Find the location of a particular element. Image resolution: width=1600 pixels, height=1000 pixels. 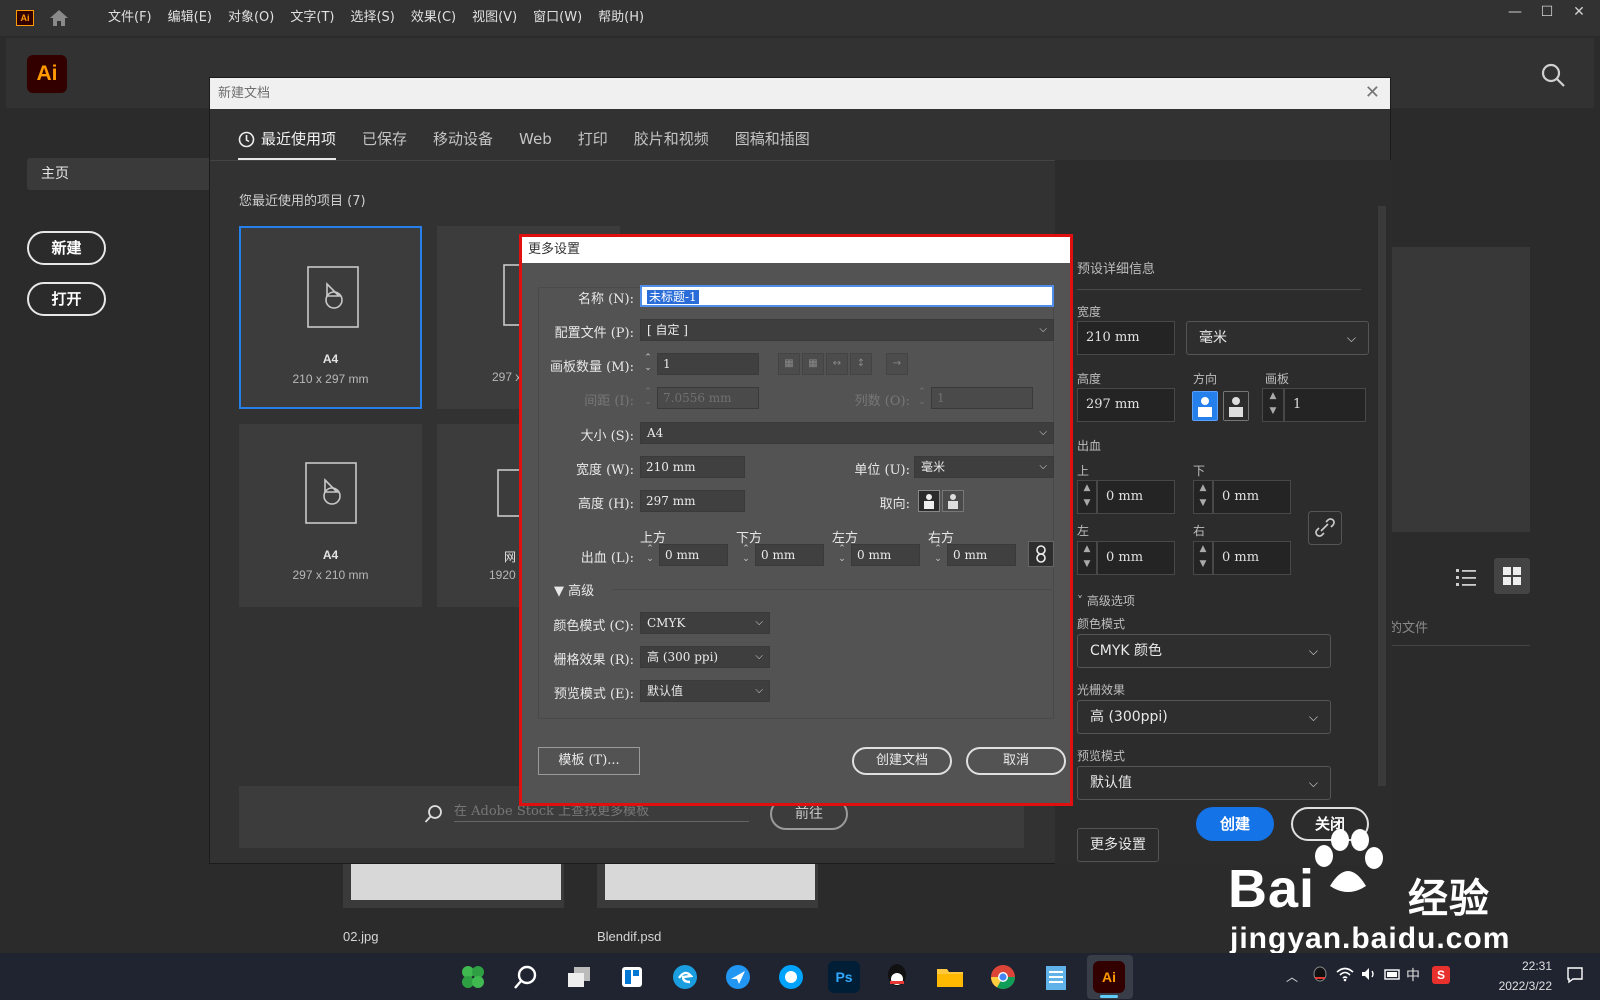

ime-indicator: 中 is located at coordinates (1413, 975).